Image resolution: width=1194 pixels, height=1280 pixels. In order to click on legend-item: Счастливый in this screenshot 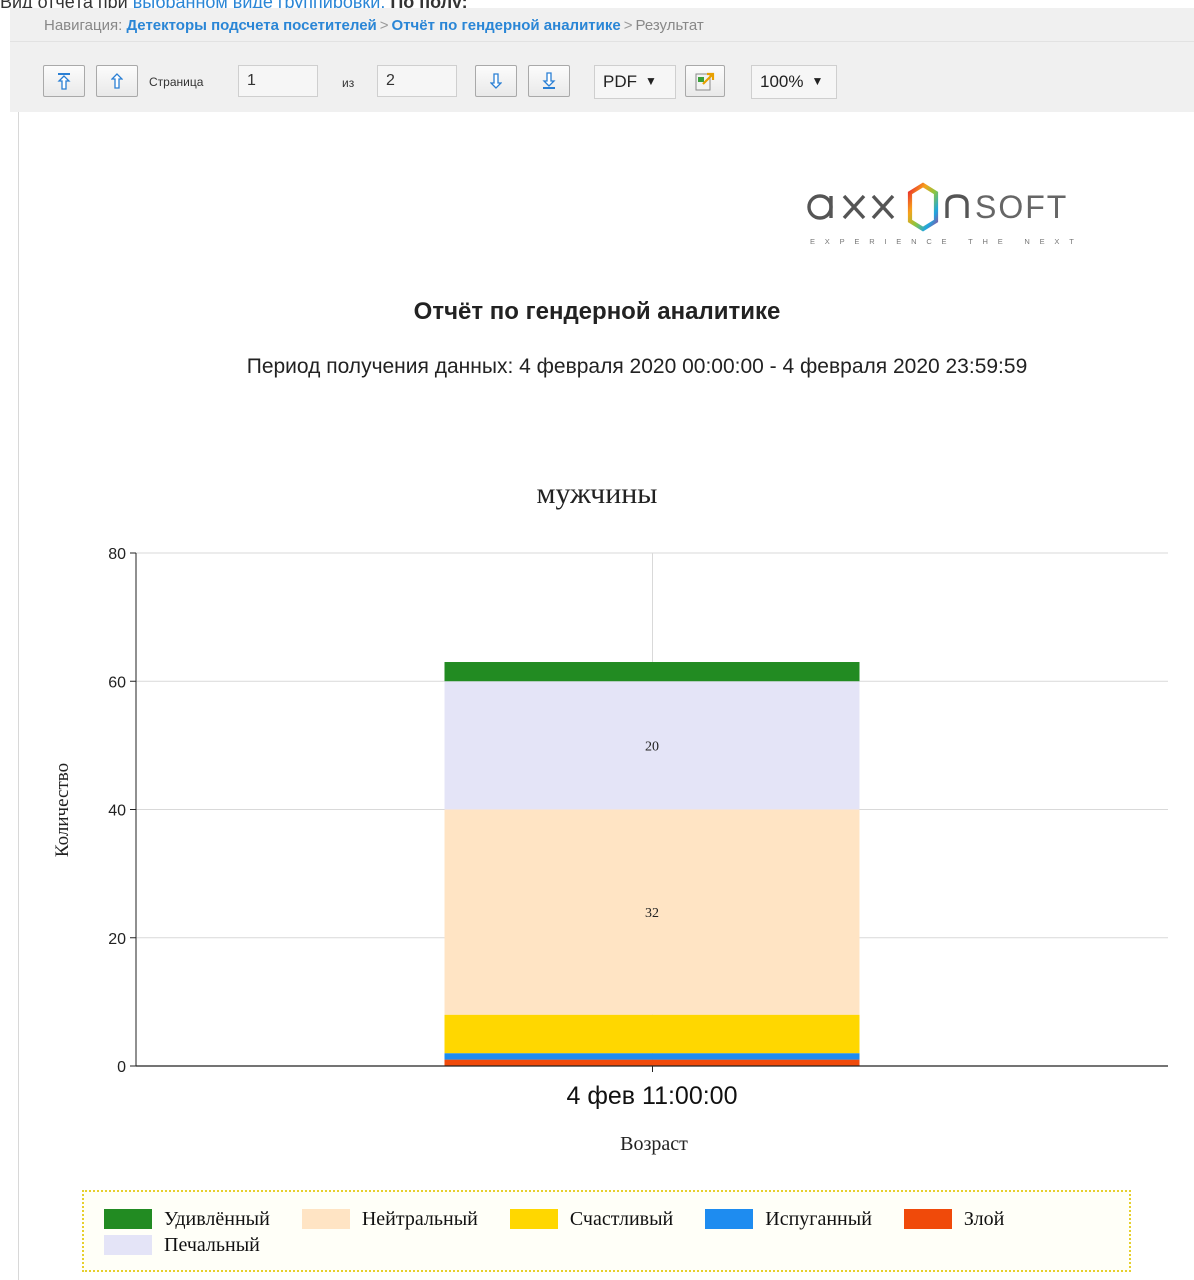, I will do `click(591, 1219)`.